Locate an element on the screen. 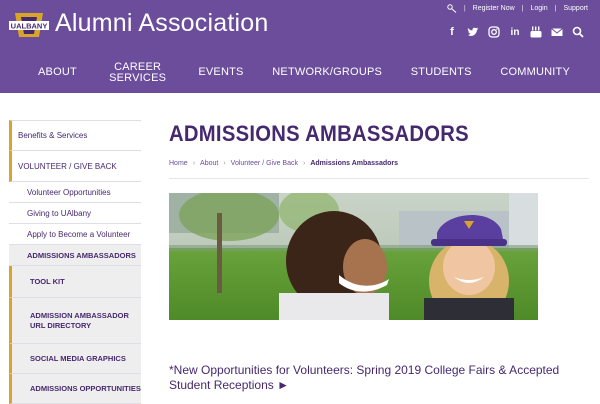 This screenshot has height=404, width=600. site-title: Alumni Association is located at coordinates (161, 23).